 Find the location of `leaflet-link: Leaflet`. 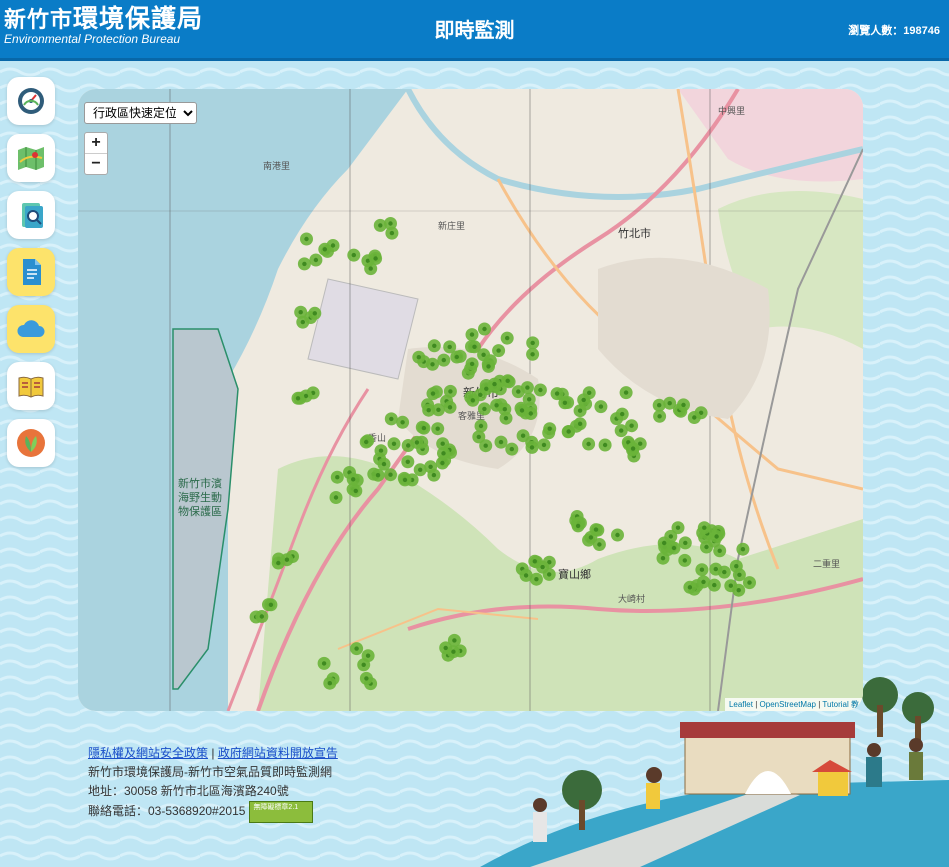

leaflet-link: Leaflet is located at coordinates (741, 704).